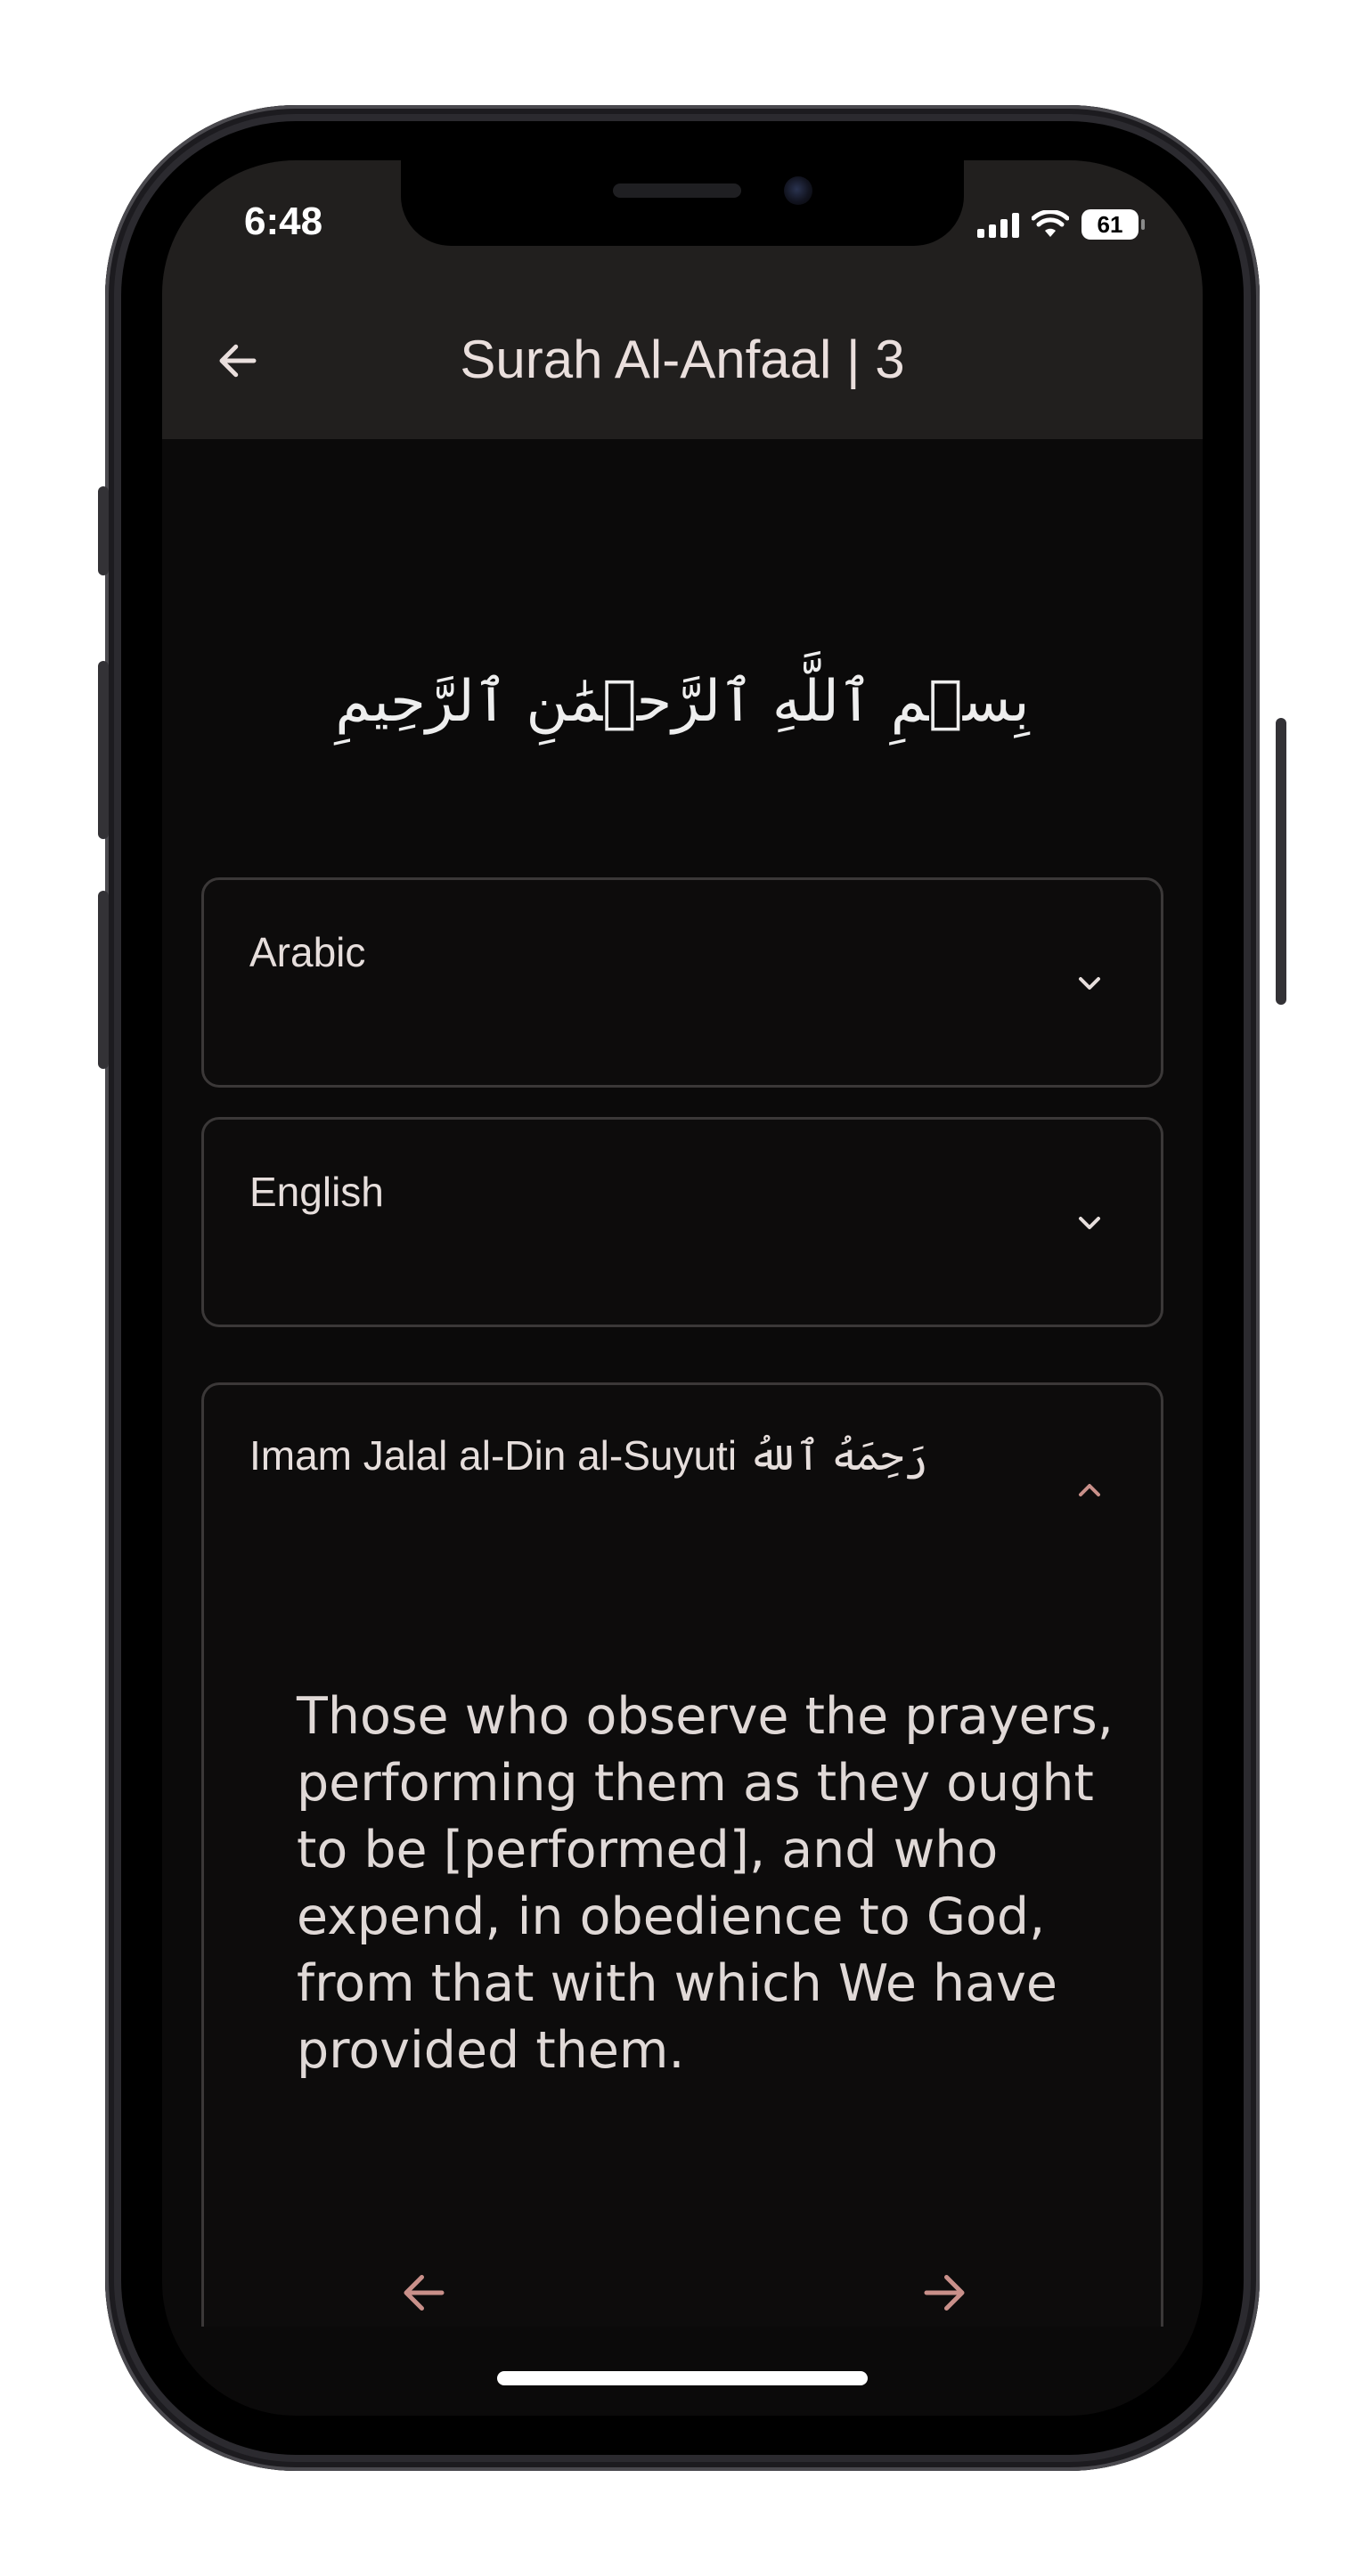  What do you see at coordinates (682, 359) in the screenshot?
I see `page-title: Surah Al-Anfaal | 3` at bounding box center [682, 359].